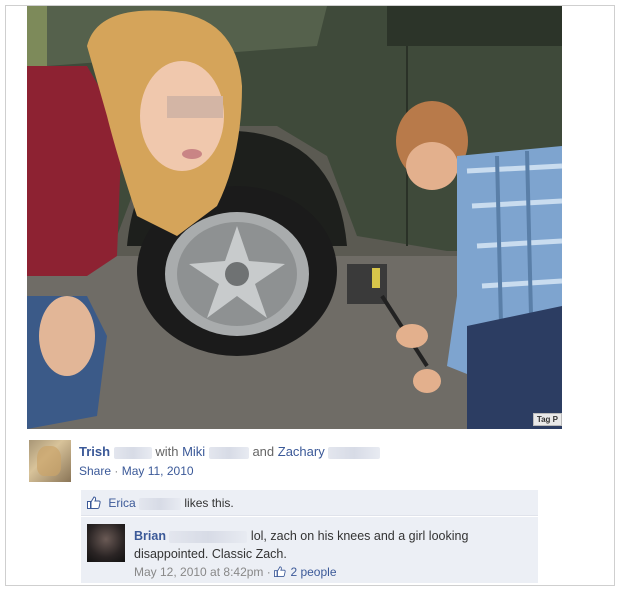 The image size is (620, 591). I want to click on likes-box: Erica likes this., so click(309, 503).